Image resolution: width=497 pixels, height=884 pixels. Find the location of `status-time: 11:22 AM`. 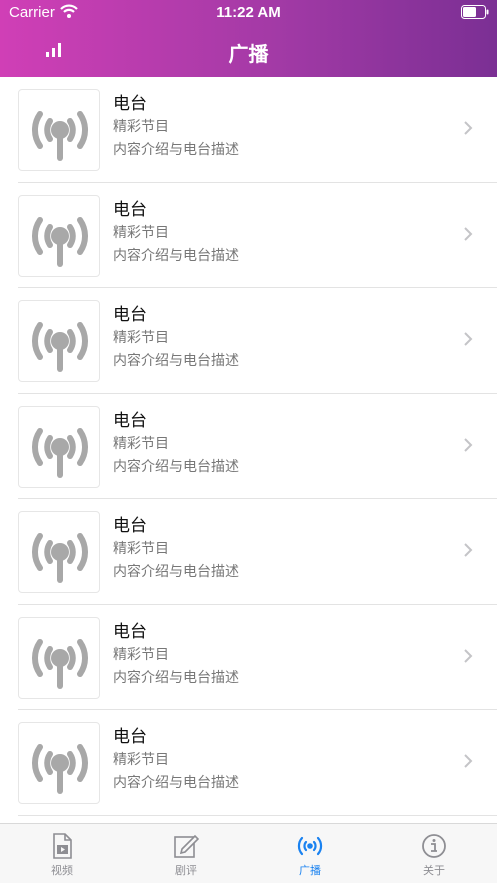

status-time: 11:22 AM is located at coordinates (248, 12).